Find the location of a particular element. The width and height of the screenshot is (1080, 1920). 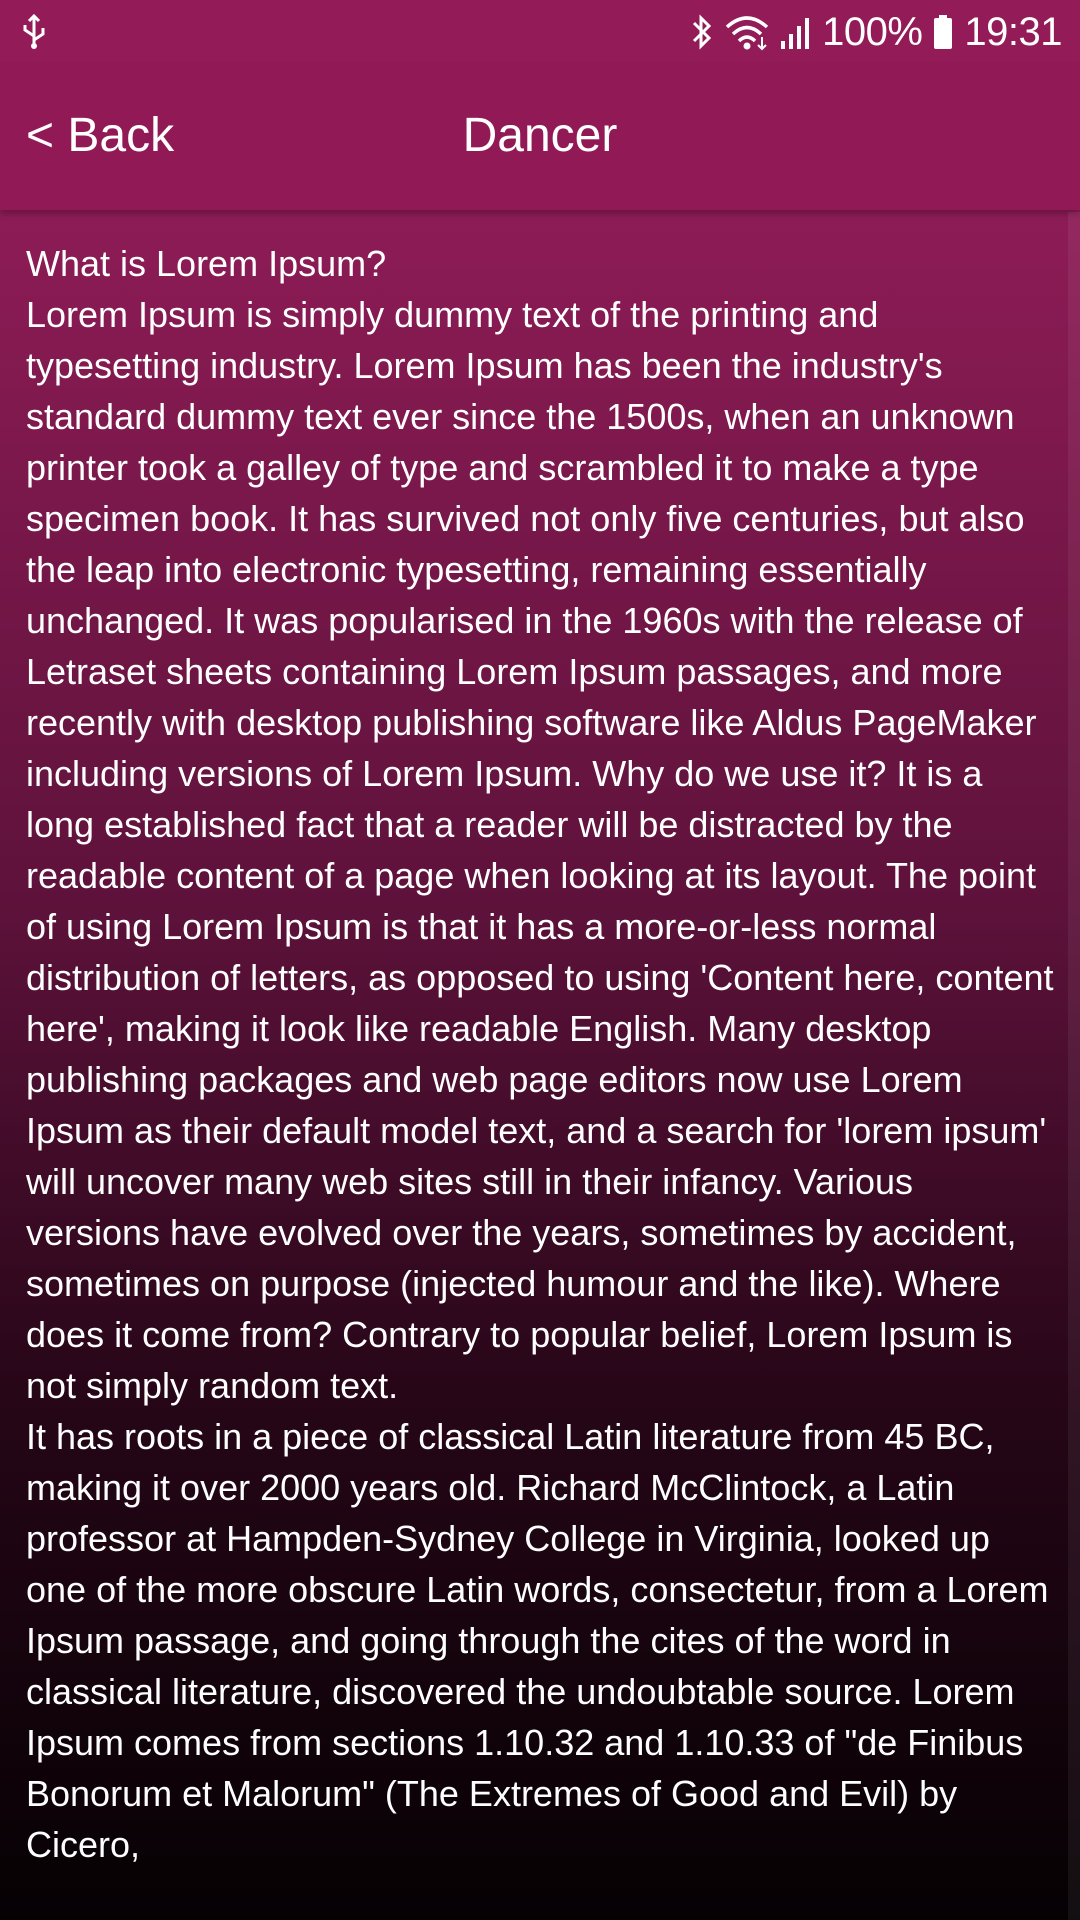

clock: 19:31 is located at coordinates (1013, 32).